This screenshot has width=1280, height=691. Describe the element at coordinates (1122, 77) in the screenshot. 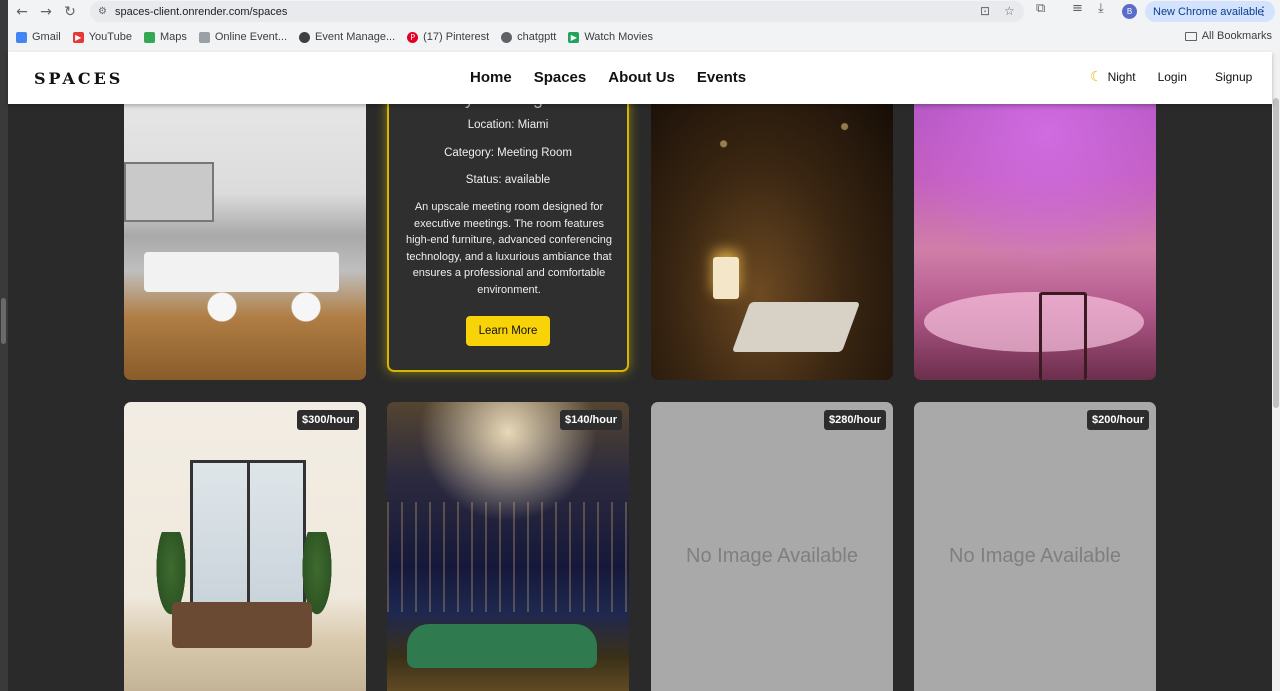

I see `night-mode-toggle: Night` at that location.